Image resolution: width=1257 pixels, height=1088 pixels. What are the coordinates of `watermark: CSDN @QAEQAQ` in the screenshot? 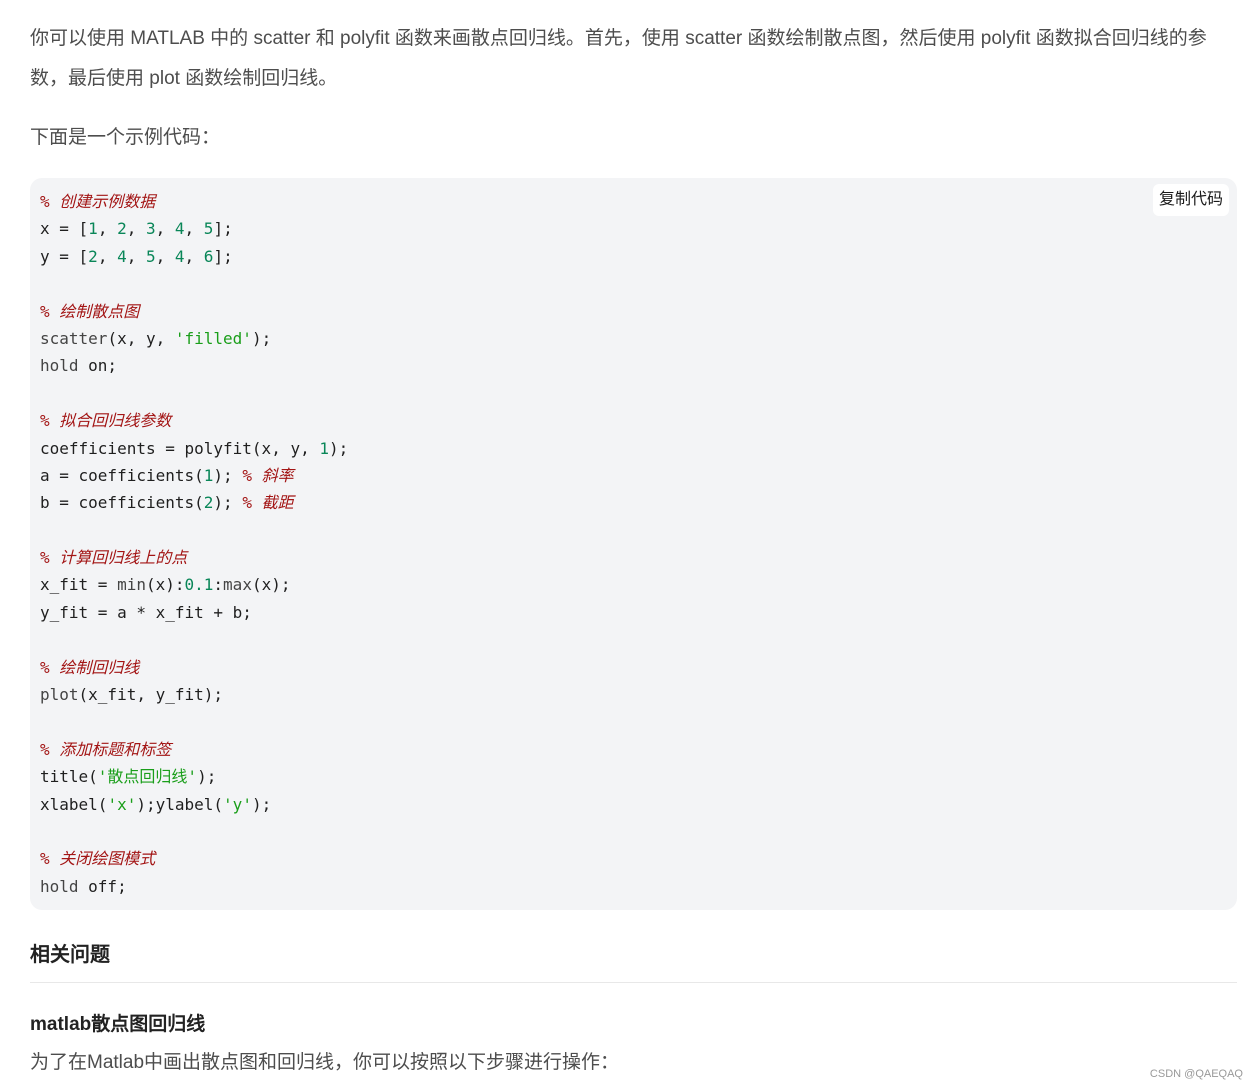 It's located at (1196, 1074).